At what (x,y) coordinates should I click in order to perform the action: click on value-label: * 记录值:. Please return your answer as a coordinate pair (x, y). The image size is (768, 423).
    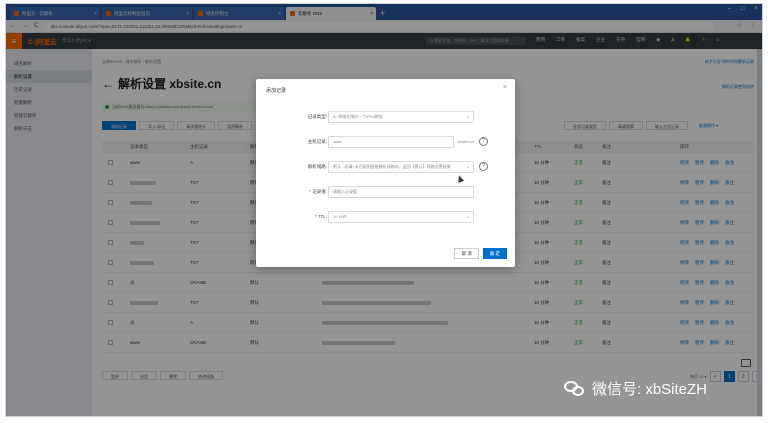
    Looking at the image, I should click on (318, 191).